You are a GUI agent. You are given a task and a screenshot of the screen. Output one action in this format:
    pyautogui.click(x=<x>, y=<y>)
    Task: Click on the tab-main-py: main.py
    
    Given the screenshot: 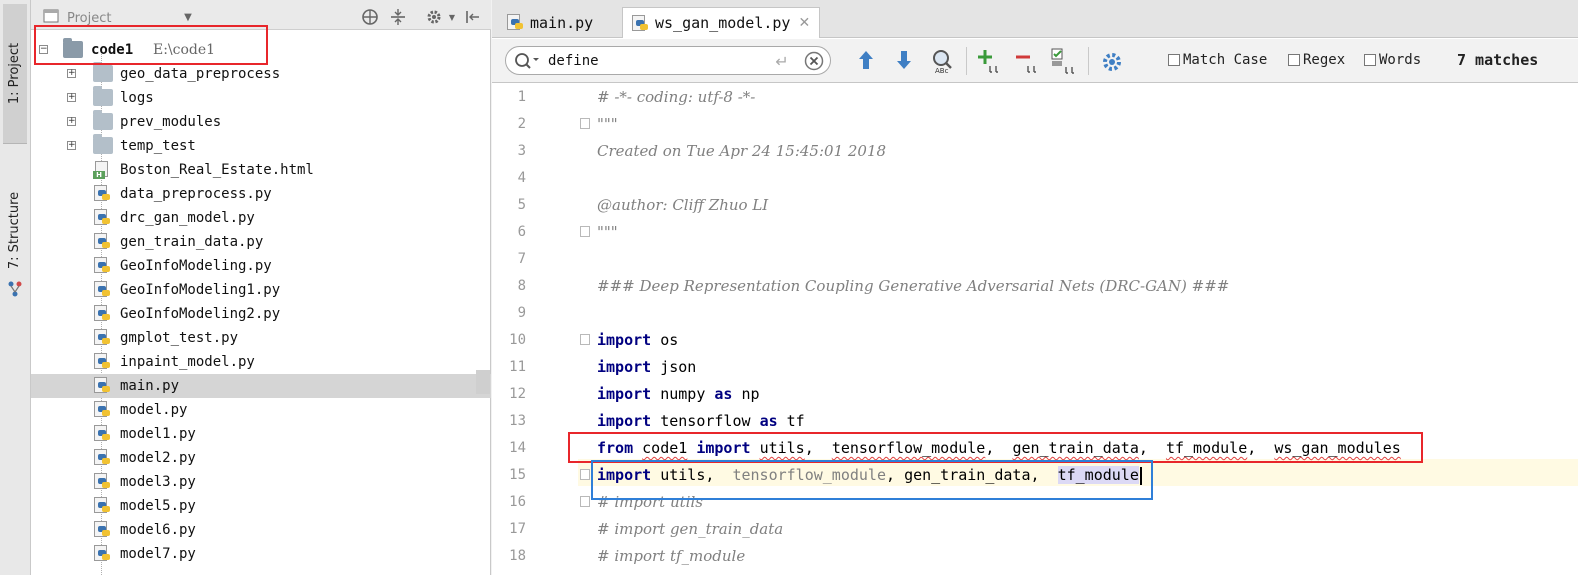 What is the action you would take?
    pyautogui.click(x=559, y=22)
    